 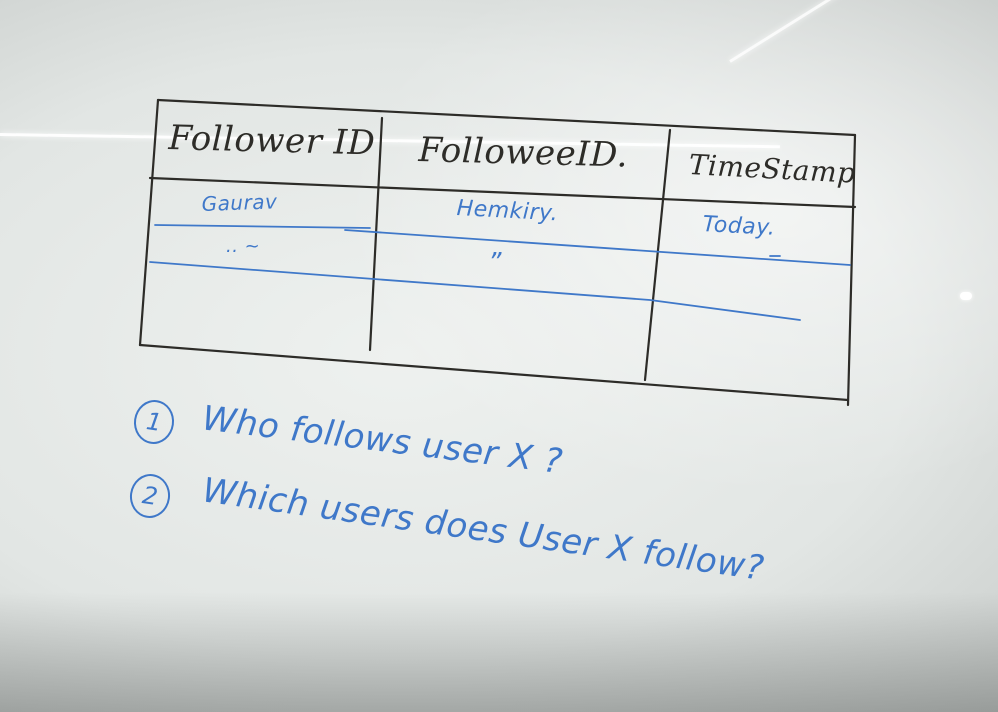 What do you see at coordinates (149, 222) in the screenshot?
I see `table-left-border` at bounding box center [149, 222].